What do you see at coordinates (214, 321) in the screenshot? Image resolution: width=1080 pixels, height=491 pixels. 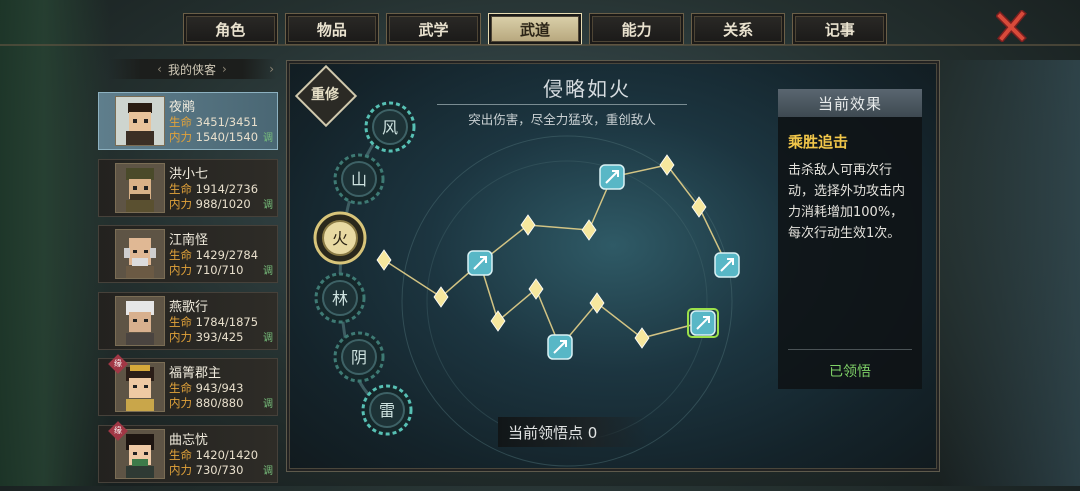 I see `character-hp: 生命 1784/1875` at bounding box center [214, 321].